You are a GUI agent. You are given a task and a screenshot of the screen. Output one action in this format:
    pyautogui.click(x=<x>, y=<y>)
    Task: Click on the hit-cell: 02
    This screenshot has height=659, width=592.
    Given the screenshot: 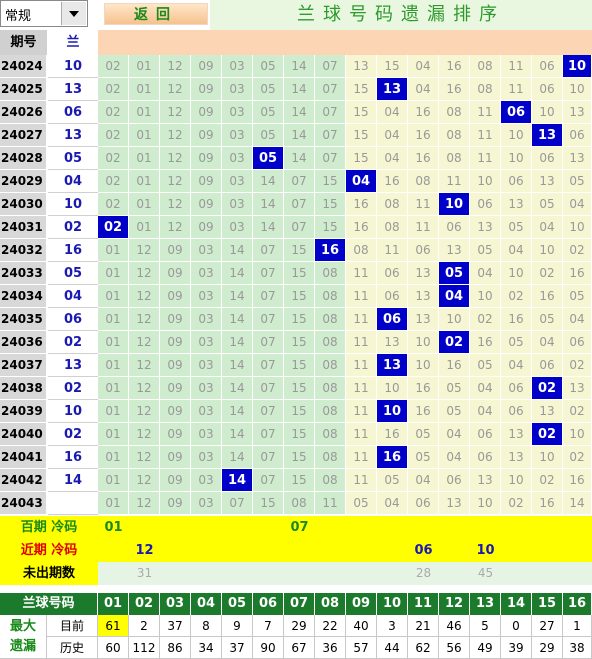 What is the action you would take?
    pyautogui.click(x=454, y=342)
    